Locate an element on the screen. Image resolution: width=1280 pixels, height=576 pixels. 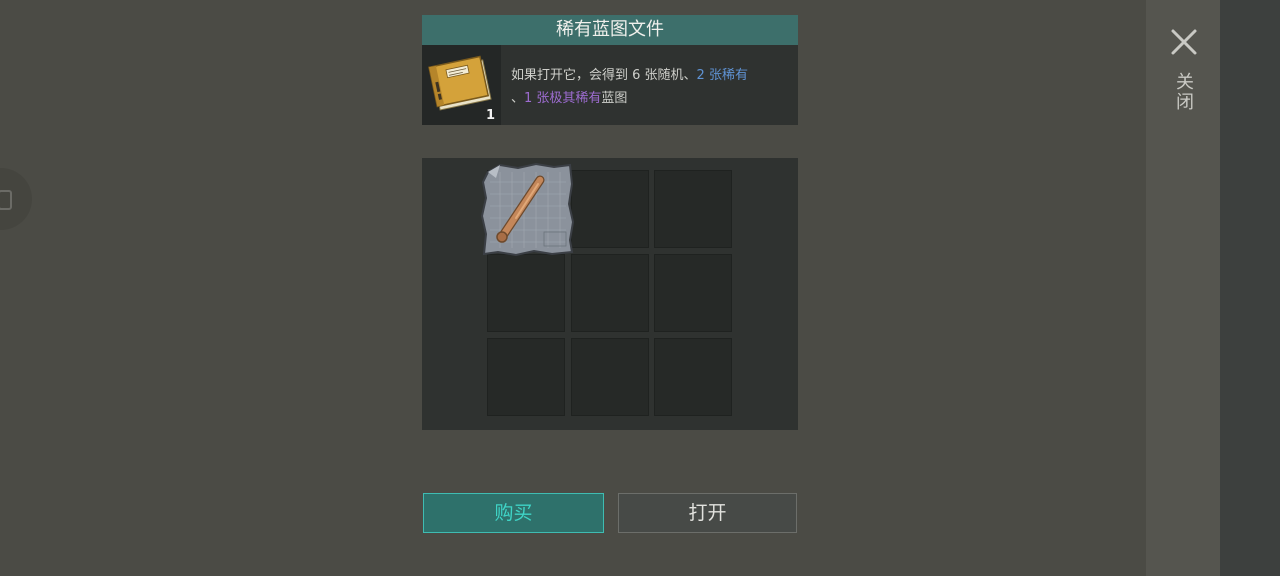
square-icon is located at coordinates (6, 200).